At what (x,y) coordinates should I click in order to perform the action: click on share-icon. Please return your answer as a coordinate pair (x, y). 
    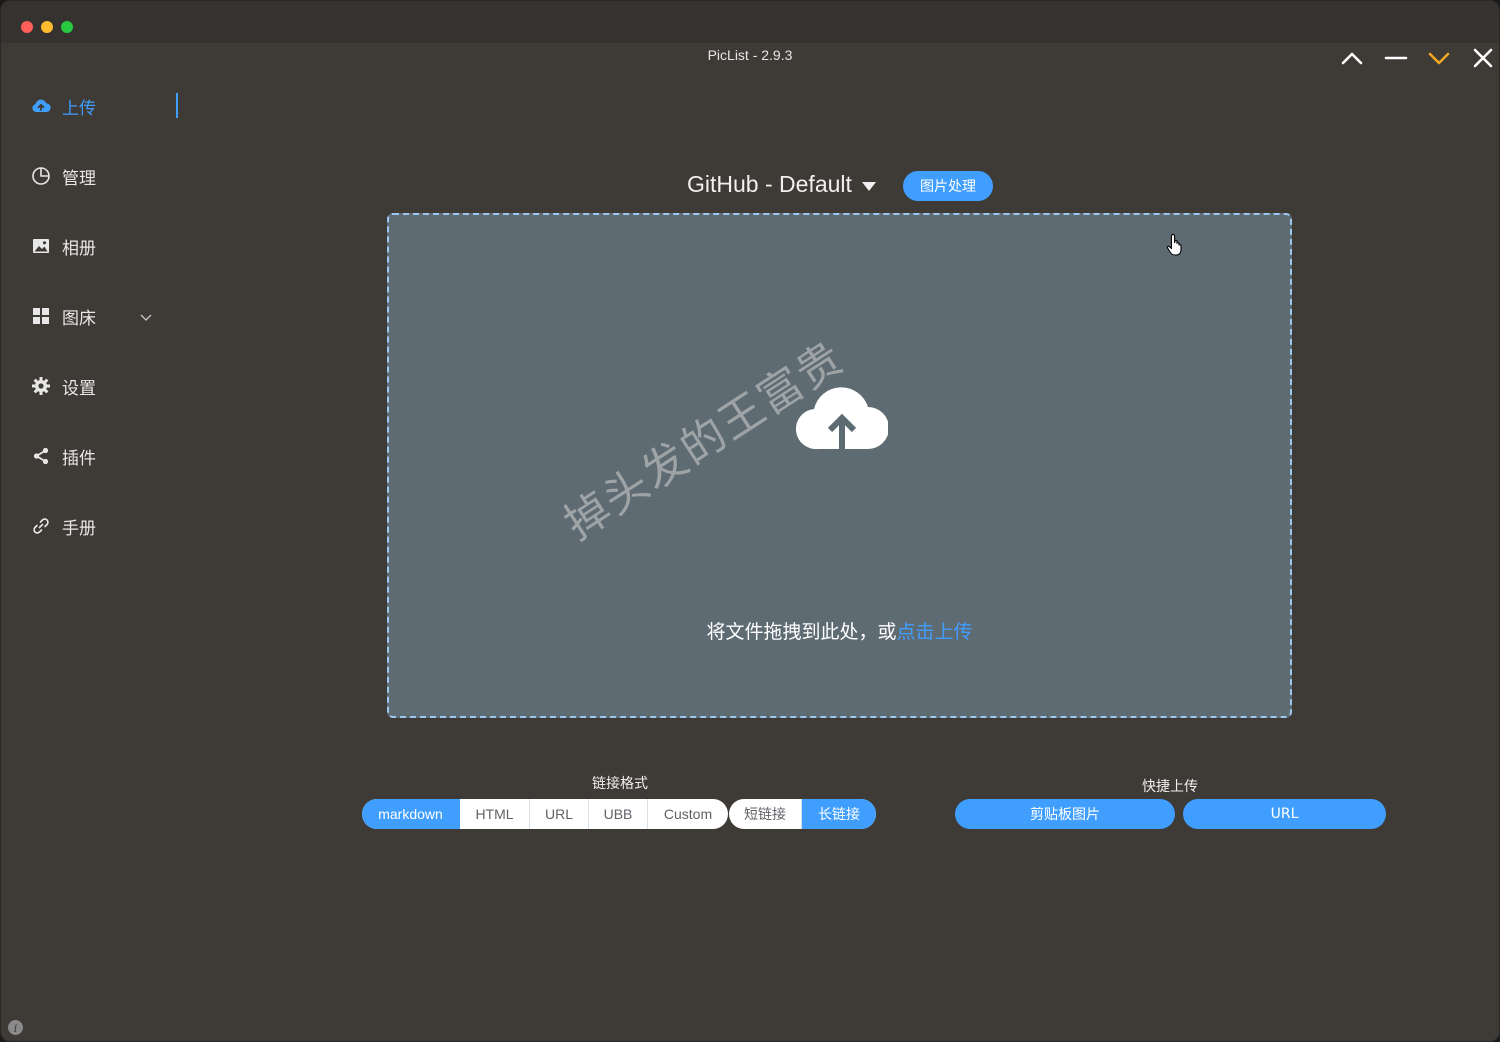
    Looking at the image, I should click on (41, 456).